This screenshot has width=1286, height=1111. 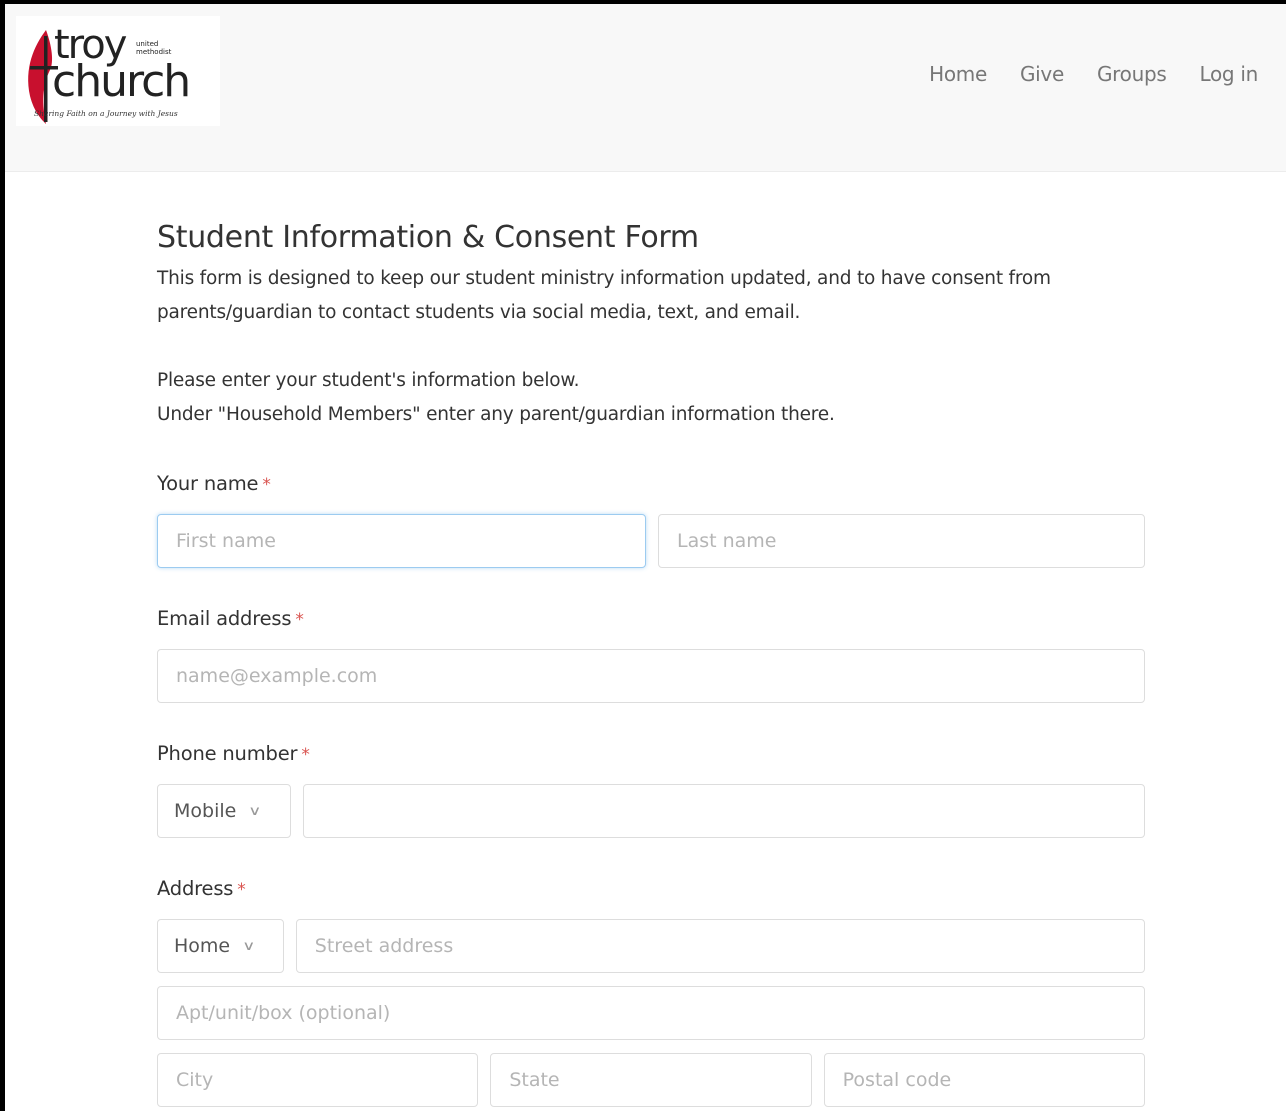 I want to click on address-label: Address *, so click(x=651, y=889).